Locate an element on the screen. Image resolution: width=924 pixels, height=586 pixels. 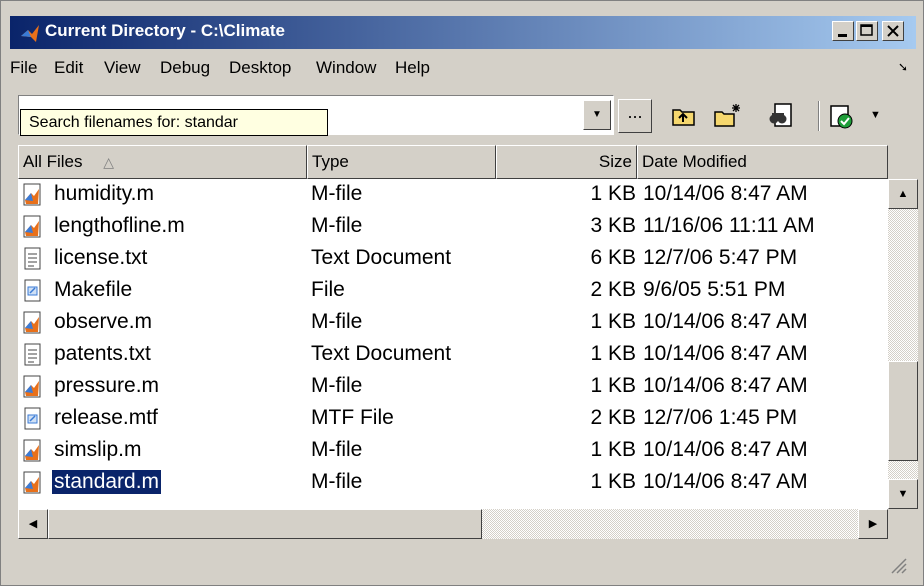
file-list-header: All Files △ Type Size Date Modified is located at coordinates (453, 162).